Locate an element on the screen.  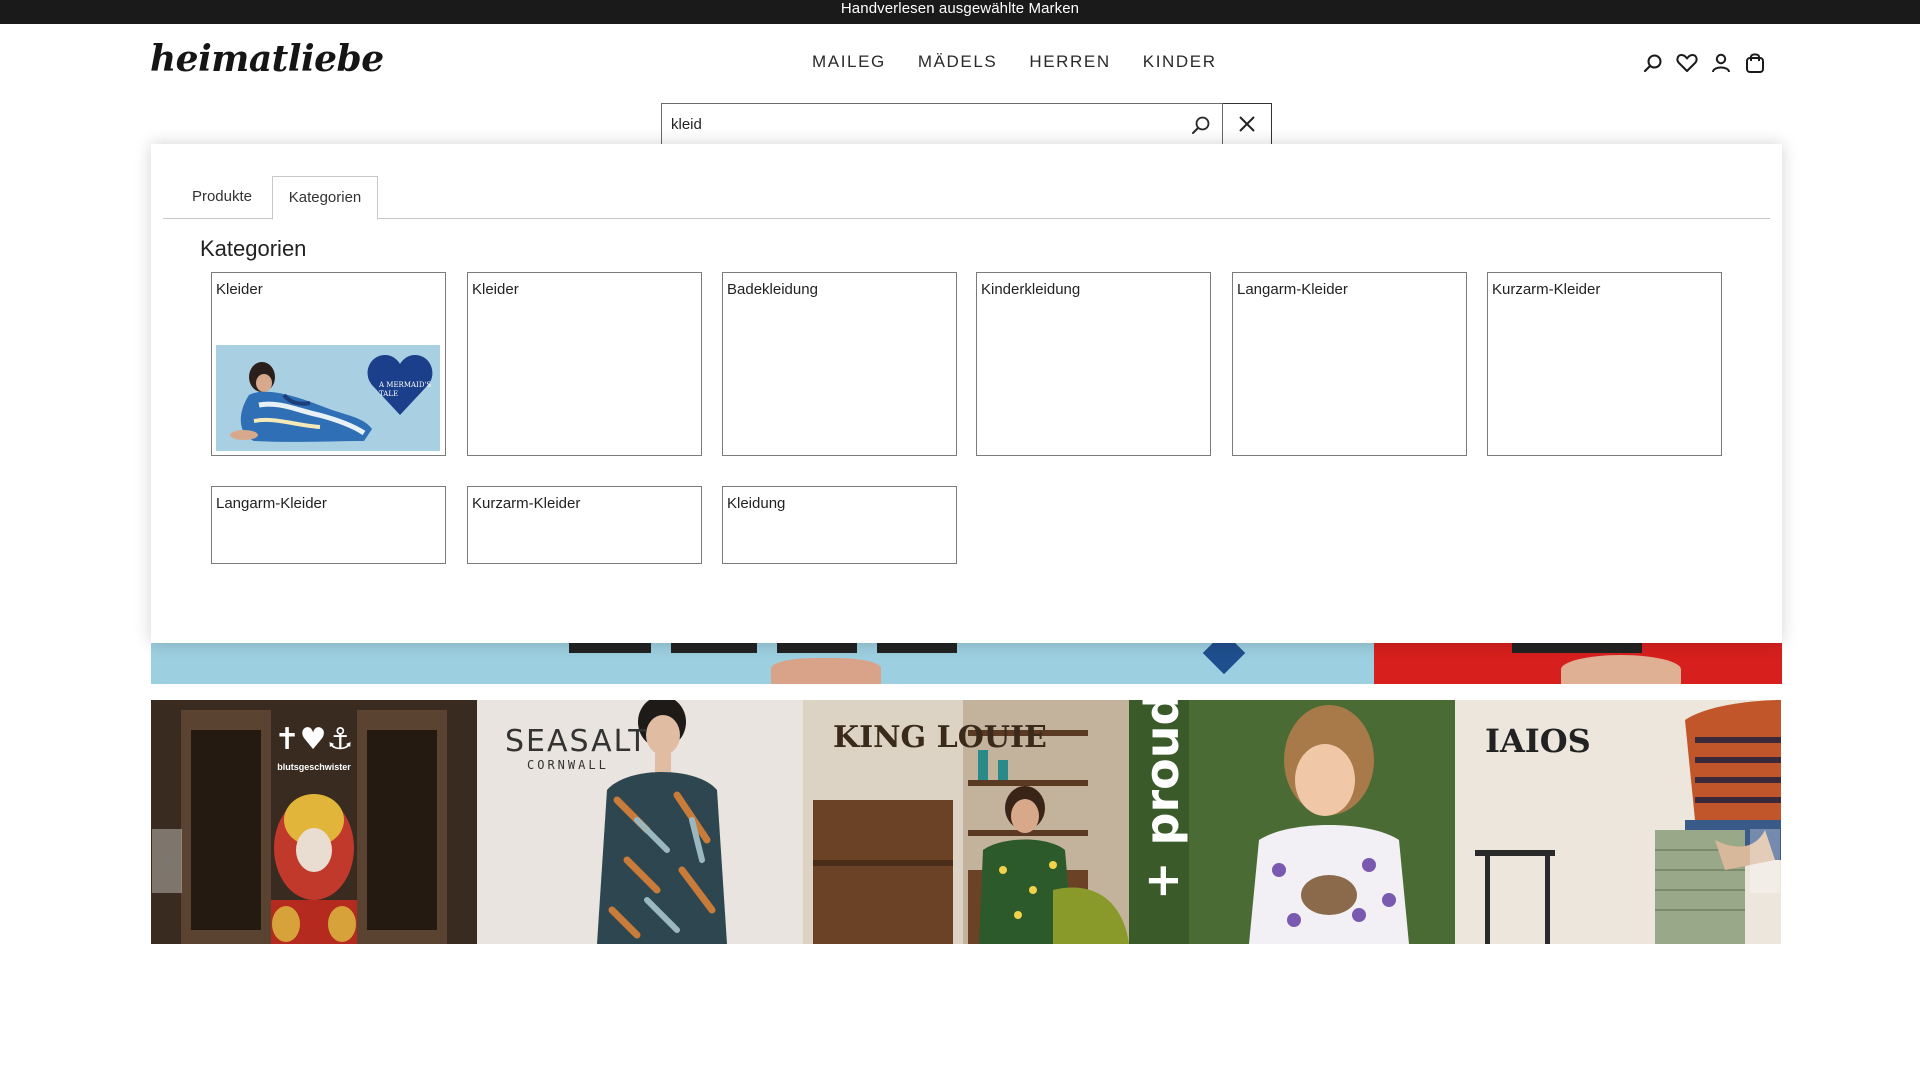
carousel-prev-button: ‹ is located at coordinates (167, 861).